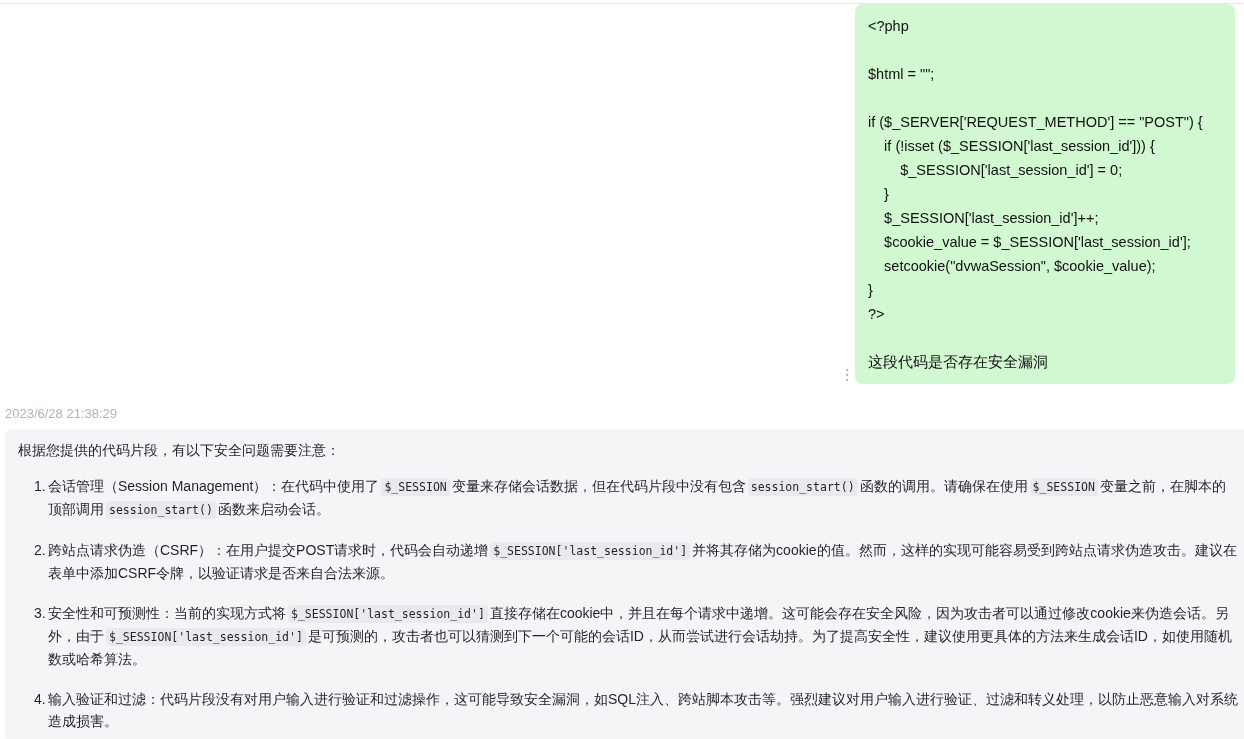 Image resolution: width=1244 pixels, height=739 pixels. I want to click on list-number: 1., so click(40, 486).